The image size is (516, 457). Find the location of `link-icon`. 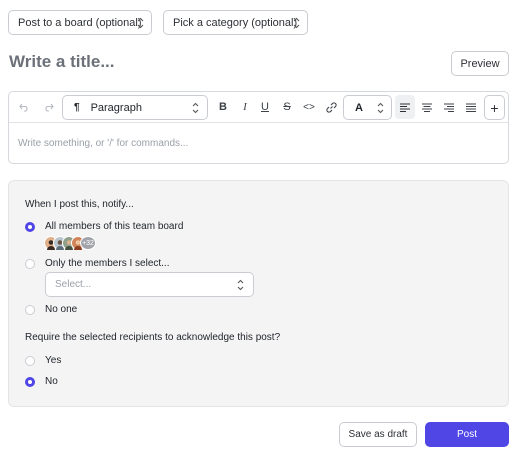

link-icon is located at coordinates (331, 107).